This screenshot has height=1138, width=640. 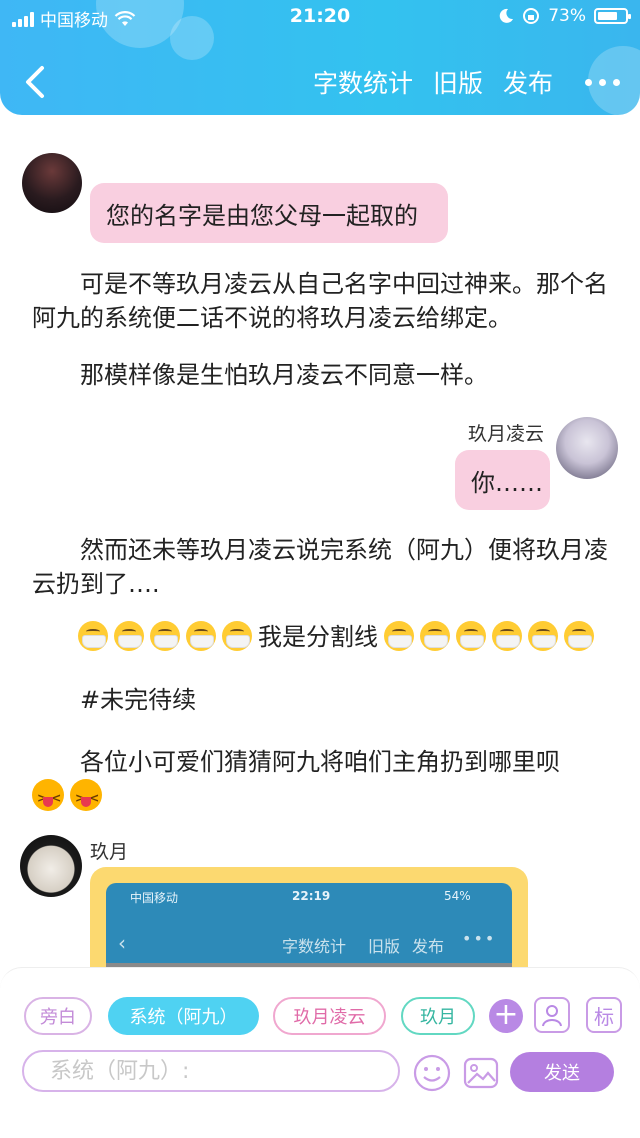 I want to click on message-input, so click(x=211, y=1071).